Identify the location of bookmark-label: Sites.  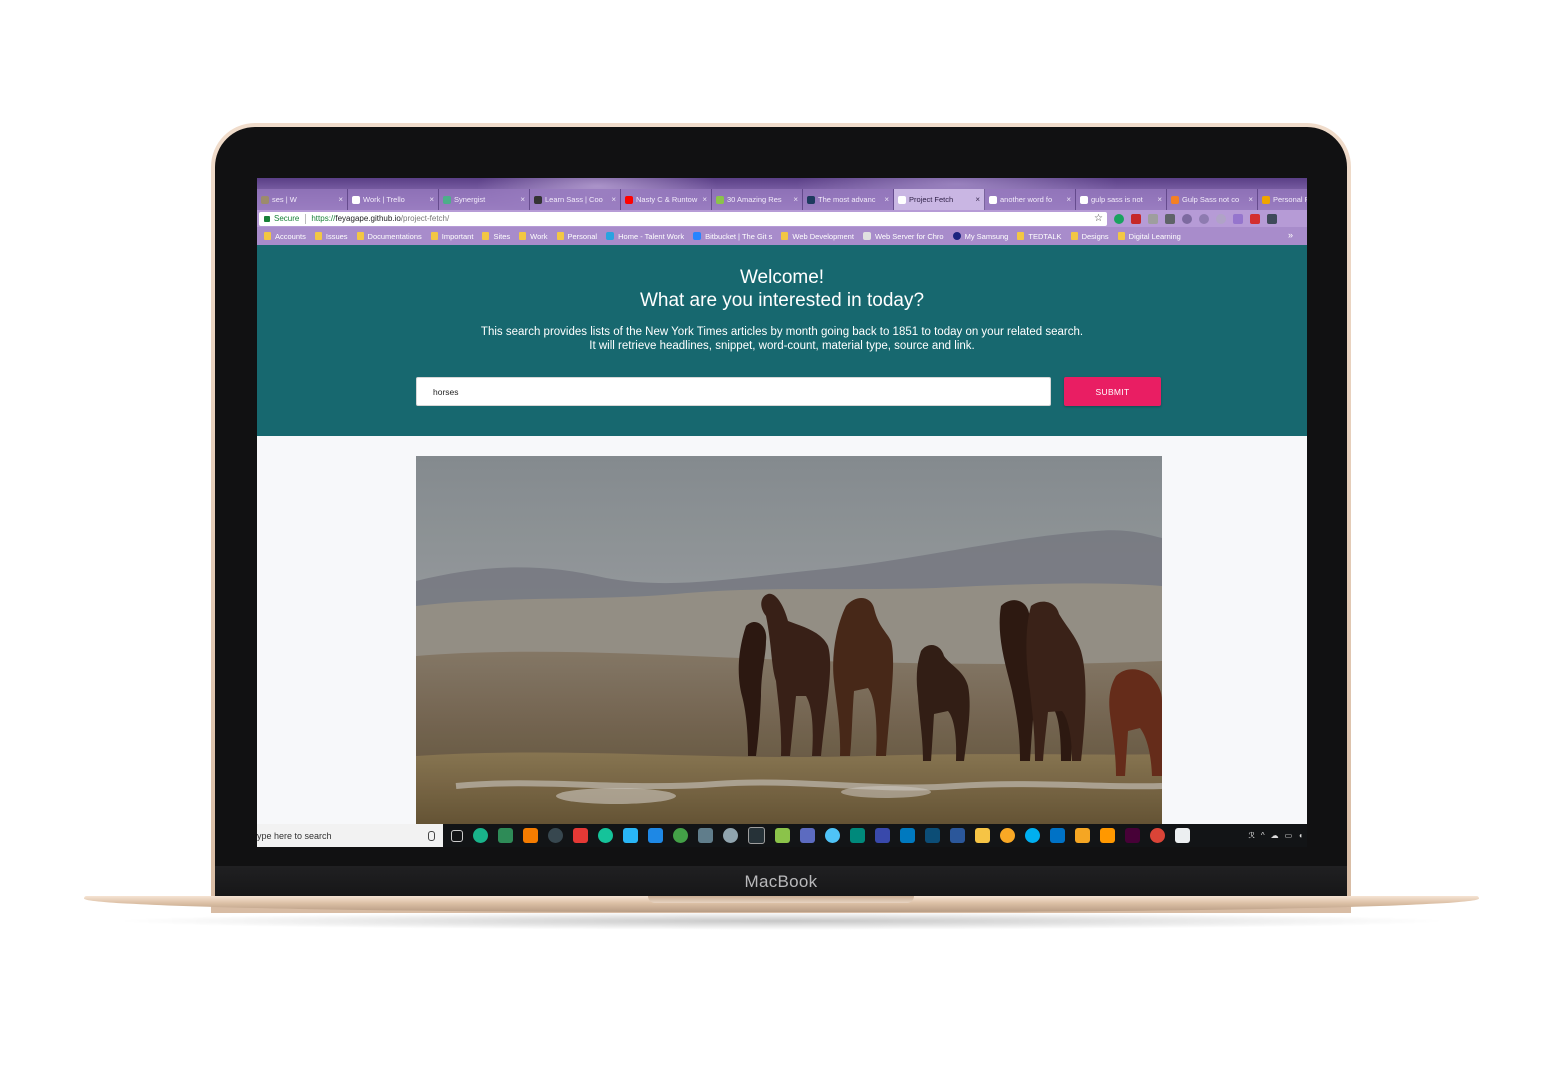
(502, 236).